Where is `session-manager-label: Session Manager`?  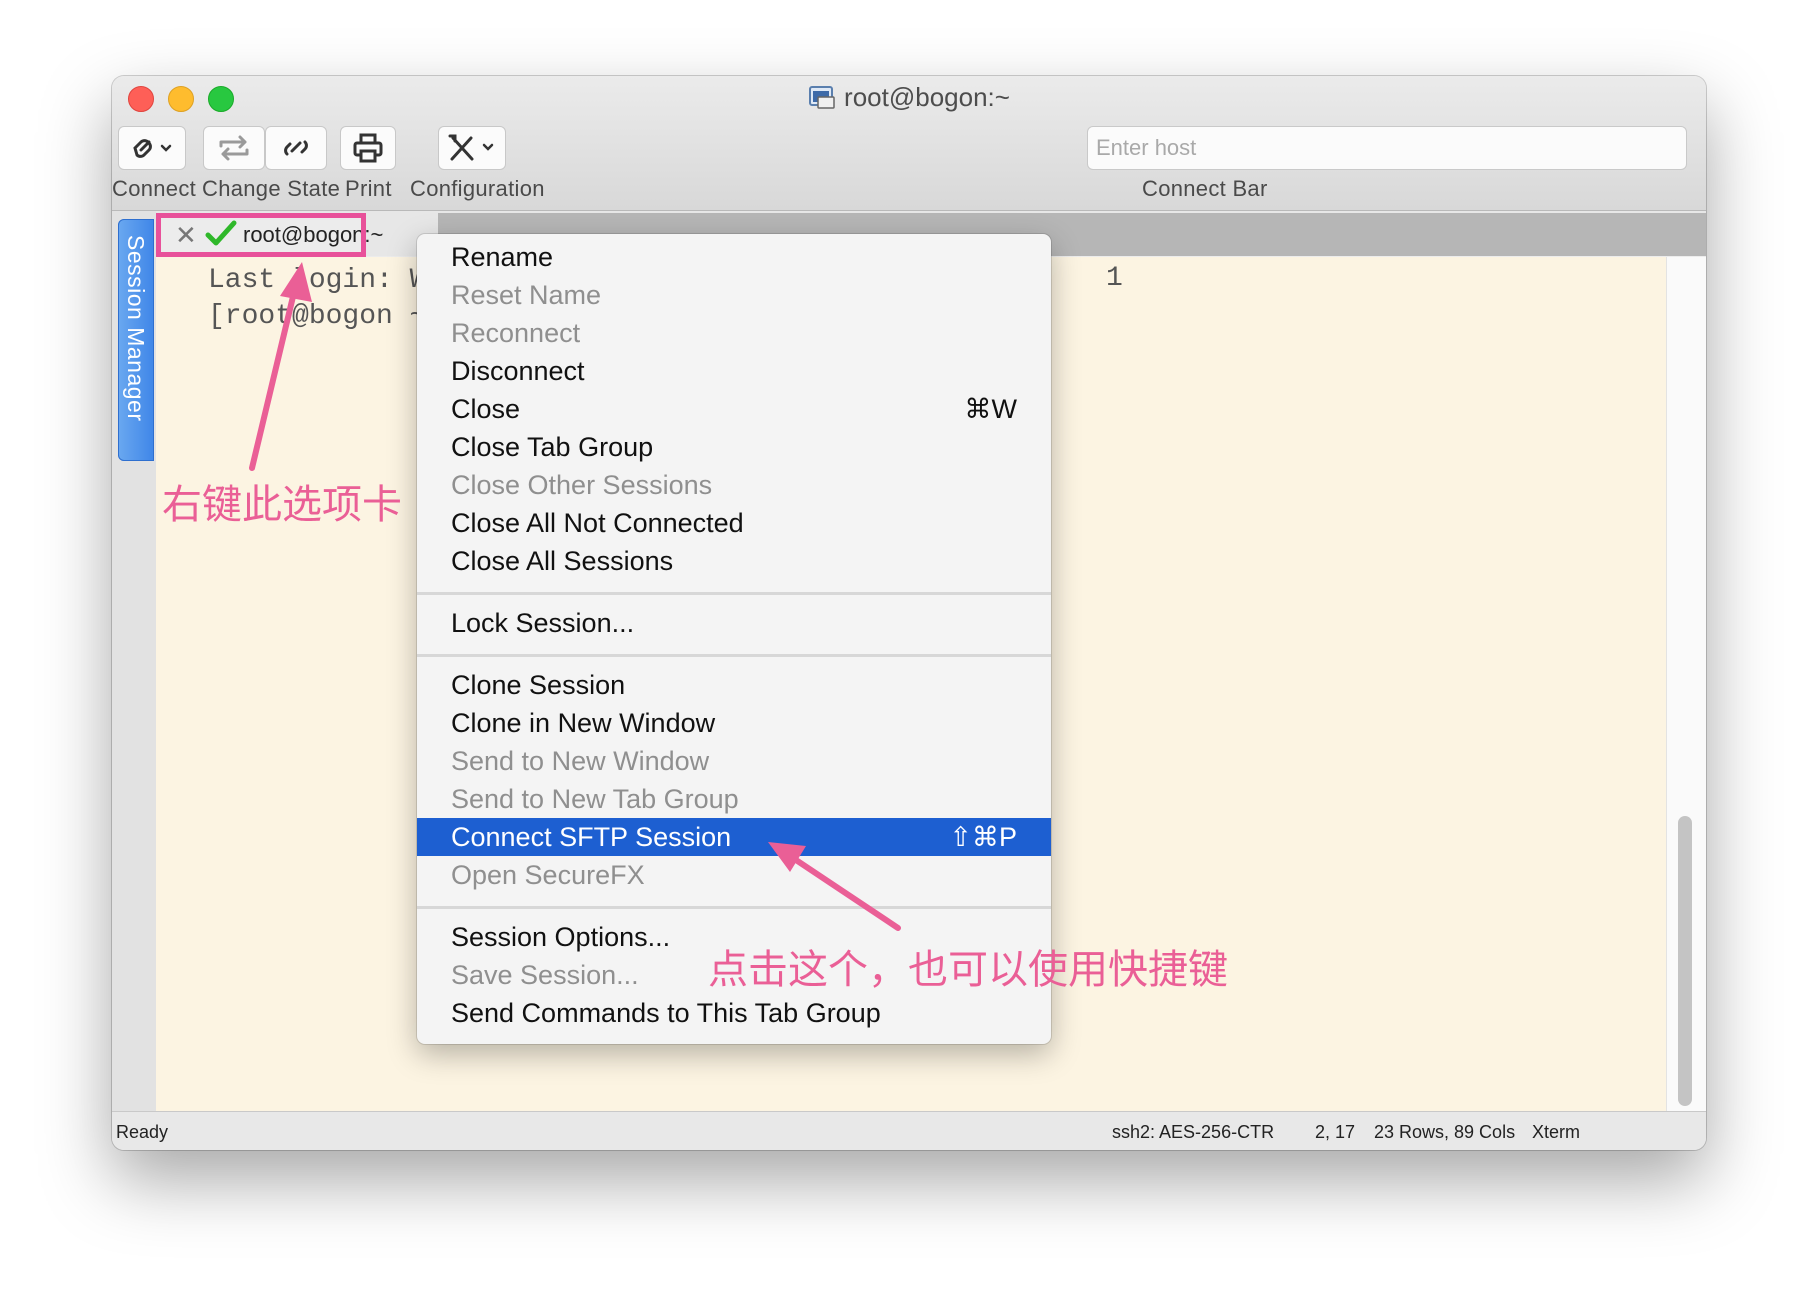 session-manager-label: Session Manager is located at coordinates (136, 328).